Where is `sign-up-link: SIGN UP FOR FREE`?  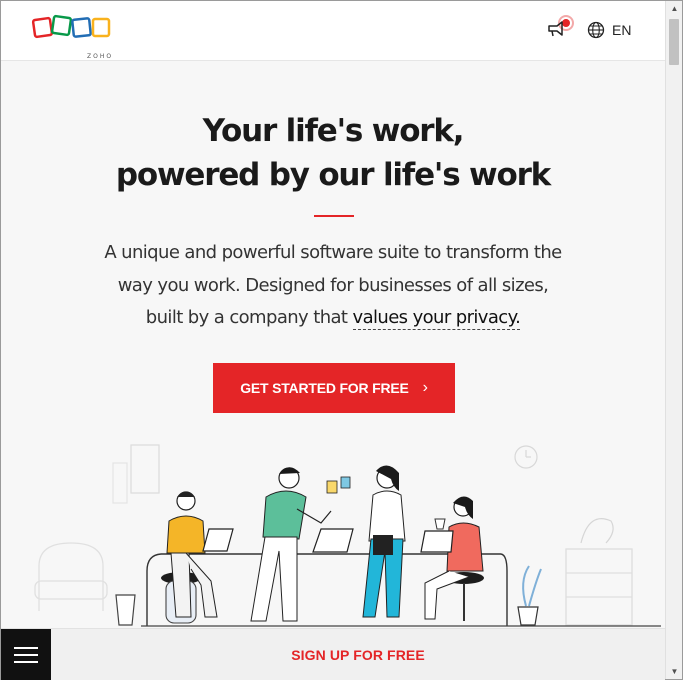
sign-up-link: SIGN UP FOR FREE is located at coordinates (358, 654).